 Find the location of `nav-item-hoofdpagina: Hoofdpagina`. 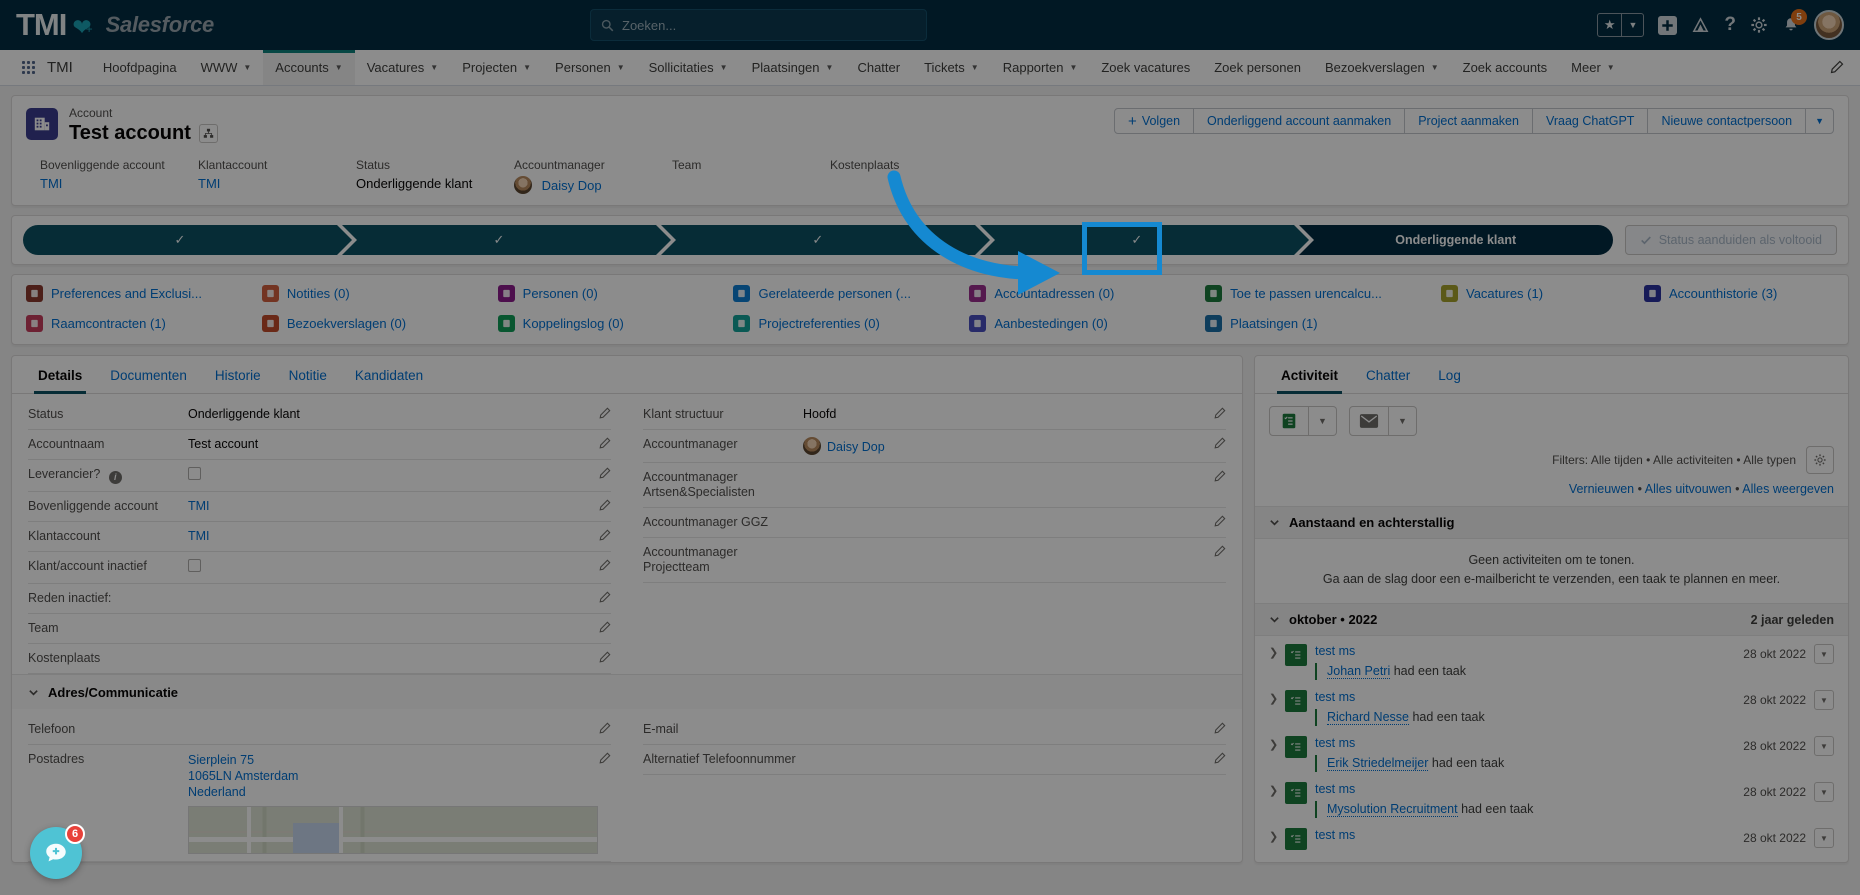

nav-item-hoofdpagina: Hoofdpagina is located at coordinates (140, 67).